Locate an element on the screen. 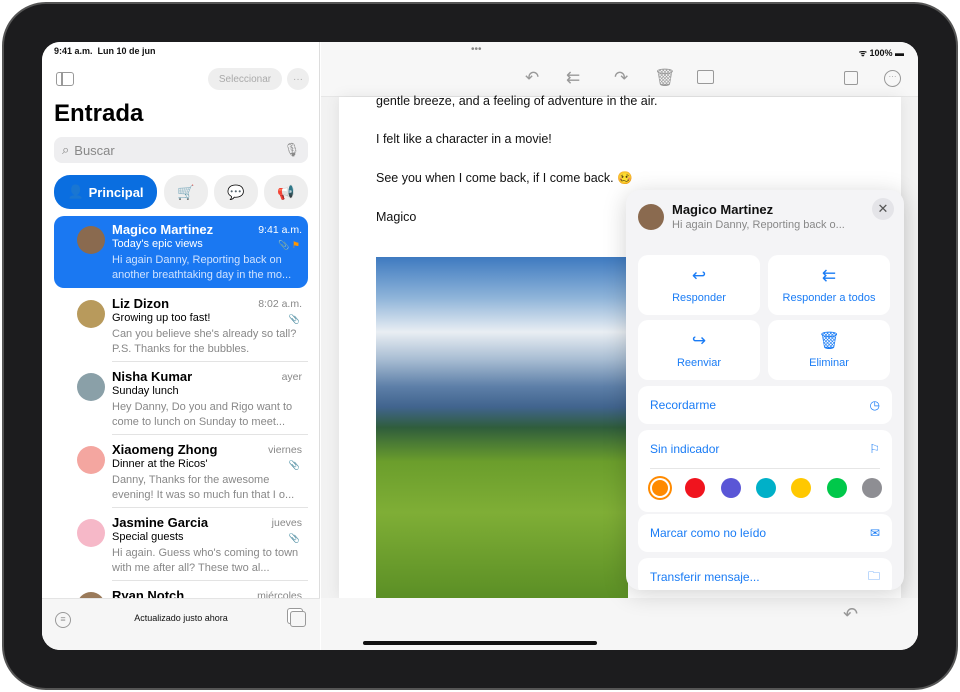  email-time: 9:41 a.m. is located at coordinates (280, 230).